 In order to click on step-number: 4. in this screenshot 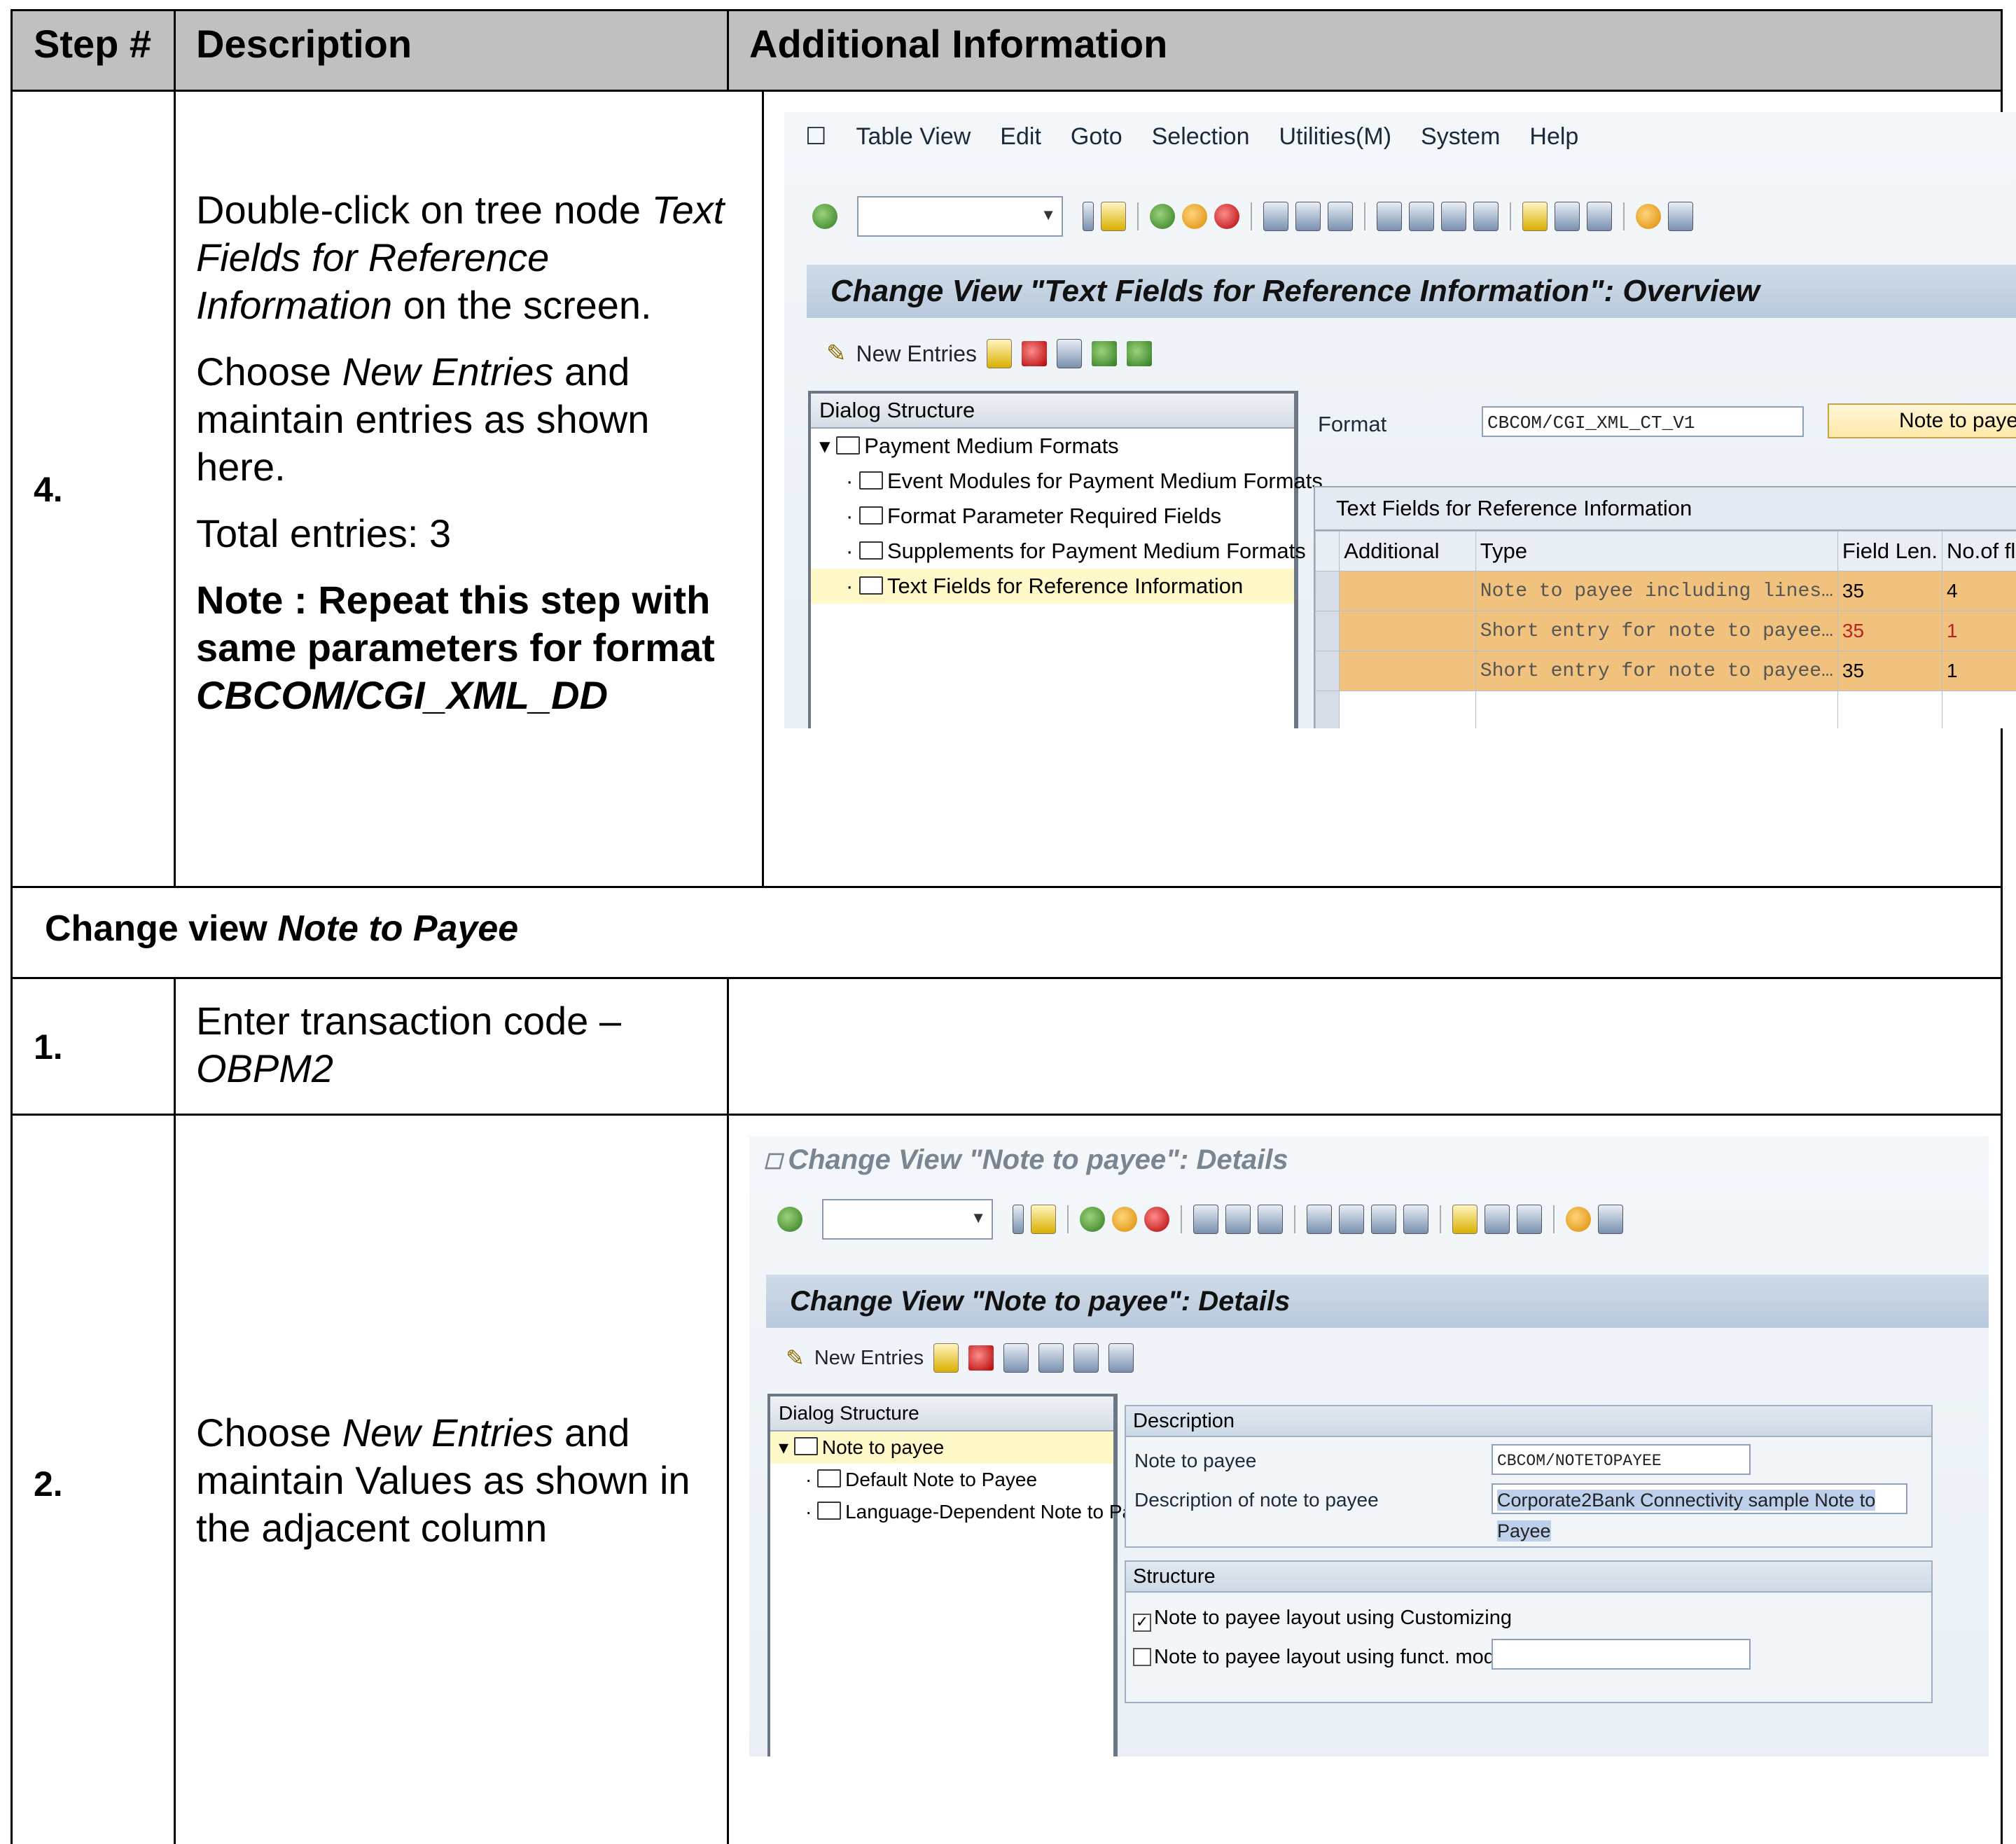, I will do `click(48, 489)`.